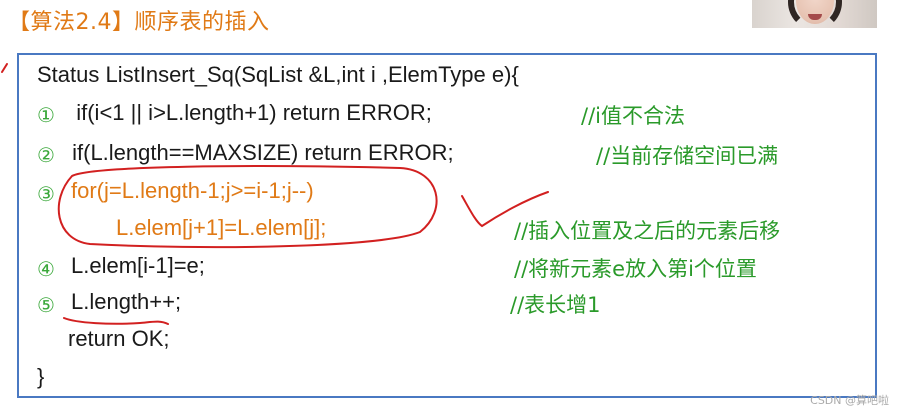  Describe the element at coordinates (138, 265) in the screenshot. I see `code-line-5: L.elem[i-1]=e;` at that location.